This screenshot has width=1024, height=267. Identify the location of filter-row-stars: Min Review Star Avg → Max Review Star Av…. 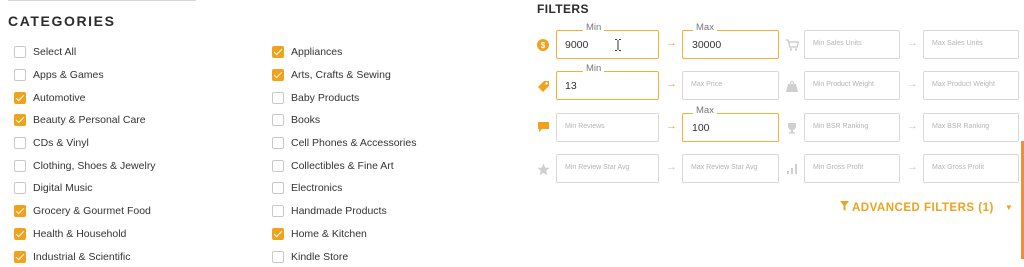
(779, 169).